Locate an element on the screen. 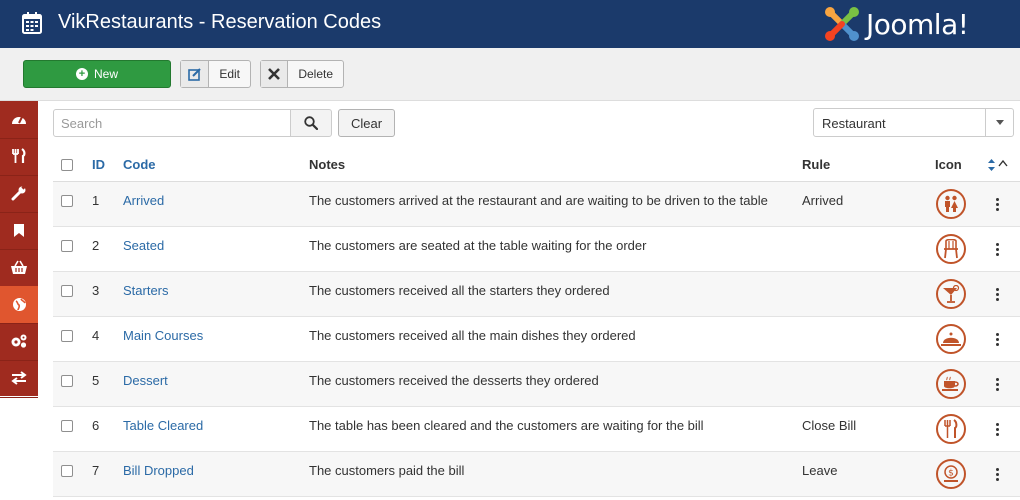 Image resolution: width=1020 pixels, height=500 pixels. sidebar-item-bookmarks is located at coordinates (19, 231).